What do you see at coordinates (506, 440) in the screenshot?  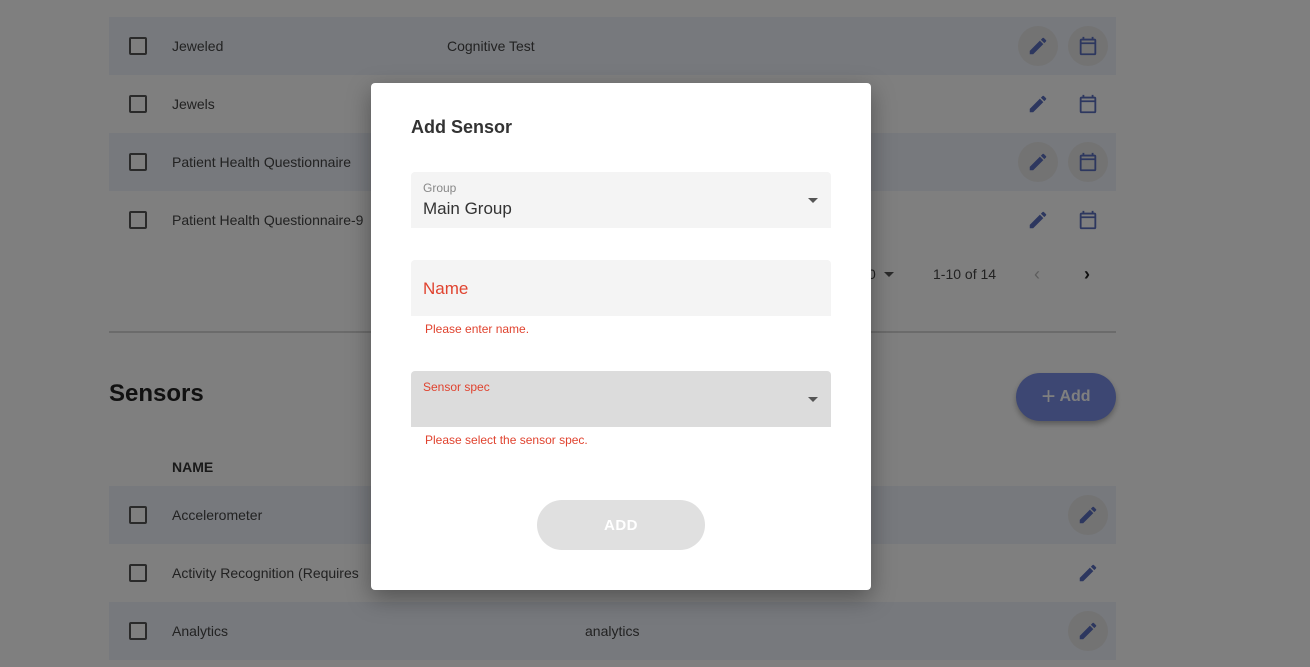 I see `sensor-spec-error-text: Please select the sensor spec.` at bounding box center [506, 440].